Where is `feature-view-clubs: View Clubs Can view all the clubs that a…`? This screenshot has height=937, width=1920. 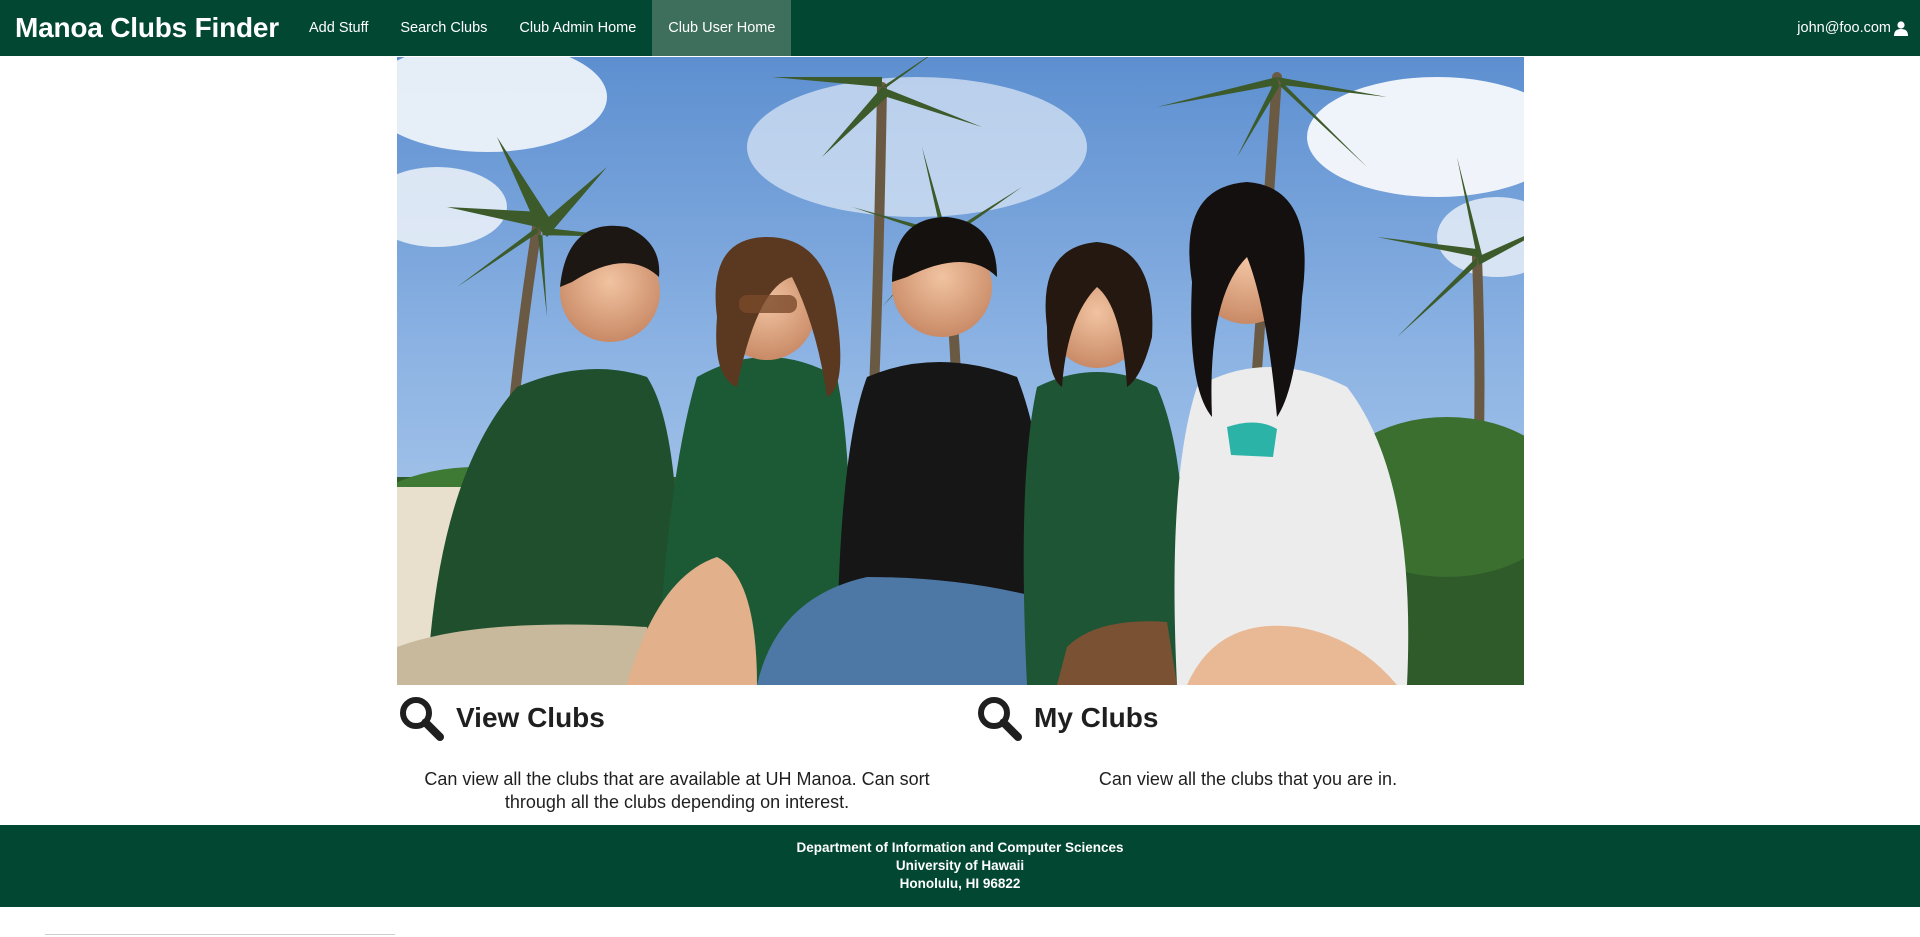 feature-view-clubs: View Clubs Can view all the clubs that a… is located at coordinates (677, 754).